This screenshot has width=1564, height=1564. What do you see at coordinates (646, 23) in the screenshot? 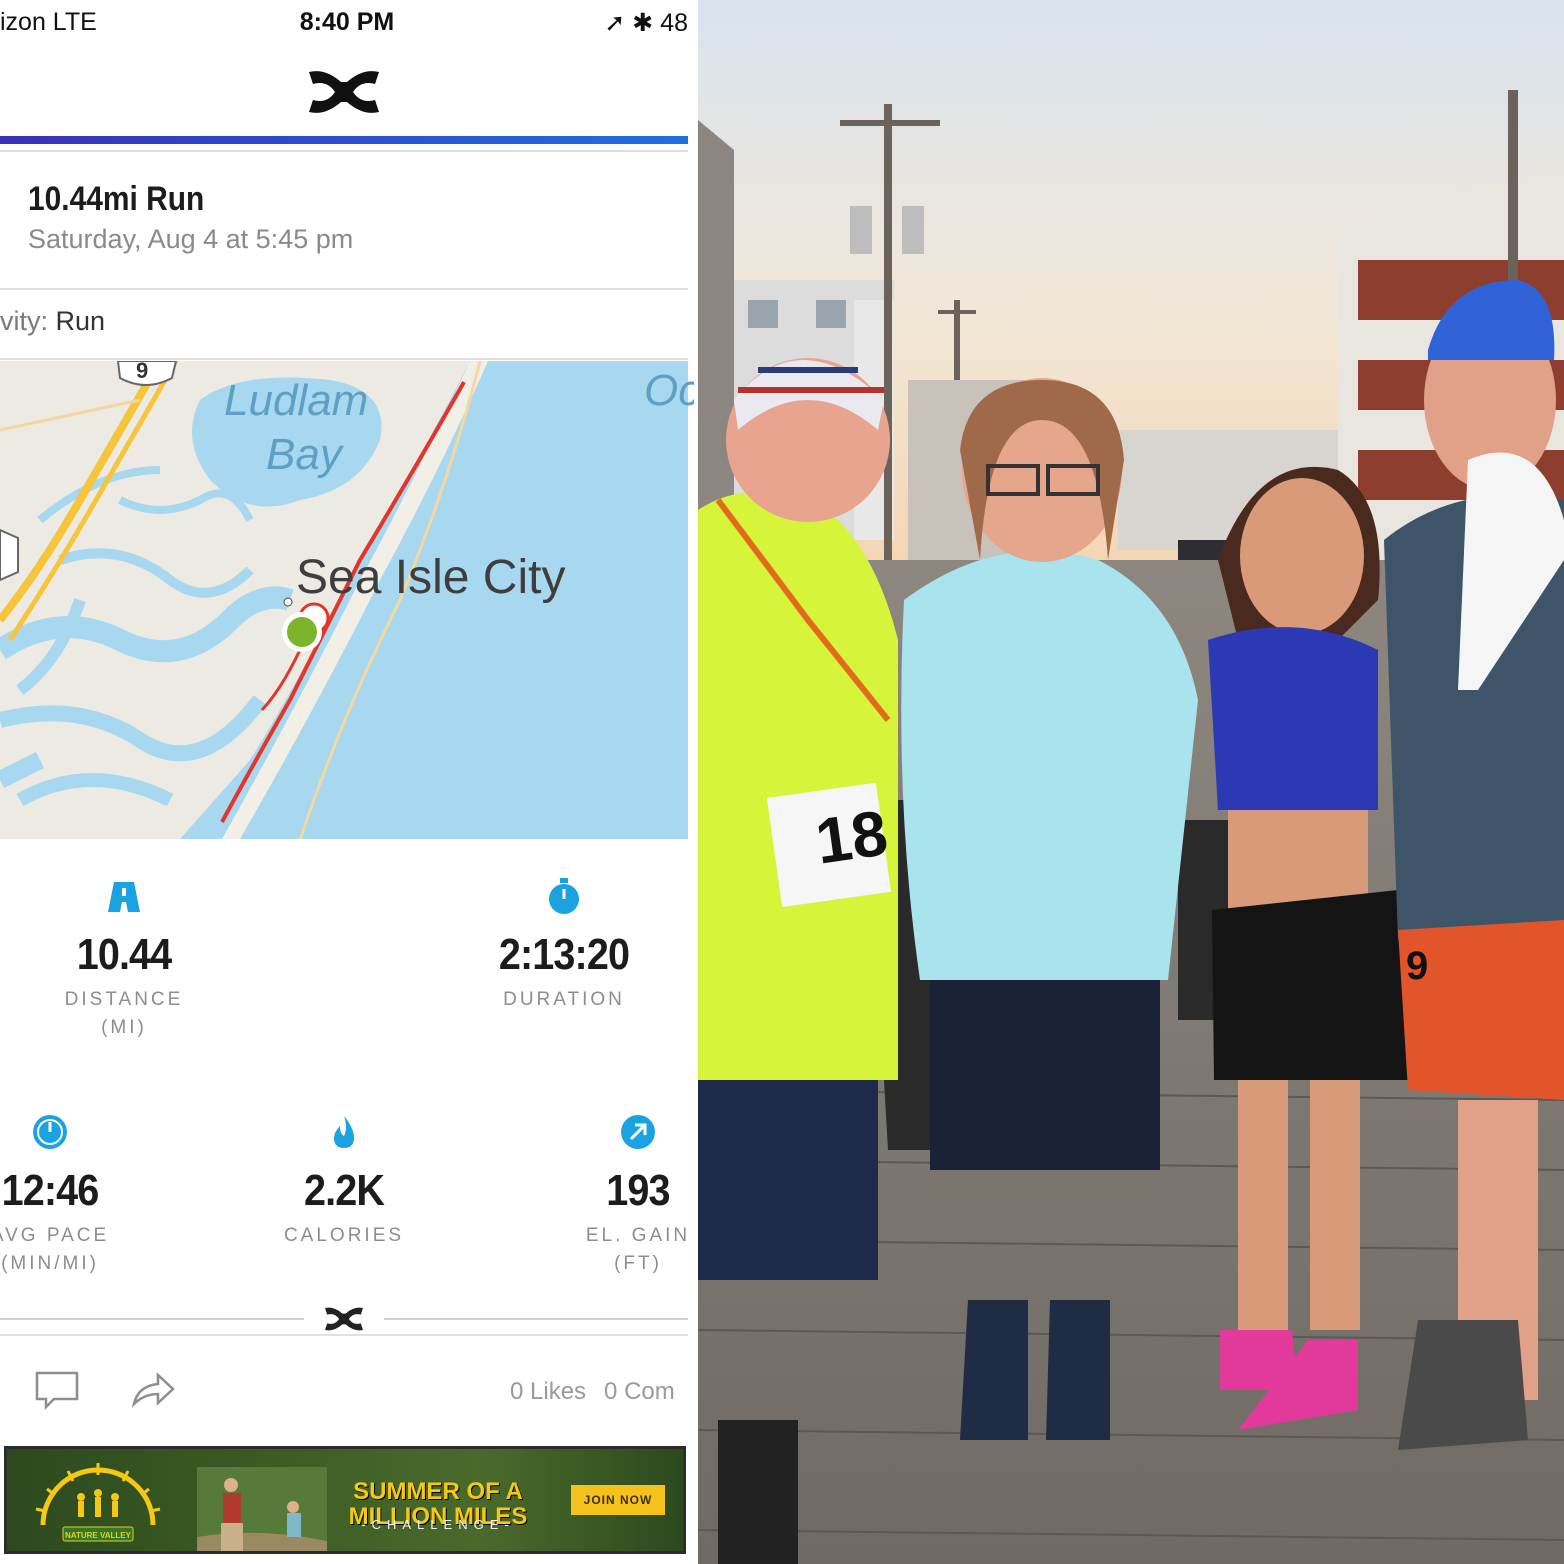
I see `status-icons: ➚ ✱ 48` at bounding box center [646, 23].